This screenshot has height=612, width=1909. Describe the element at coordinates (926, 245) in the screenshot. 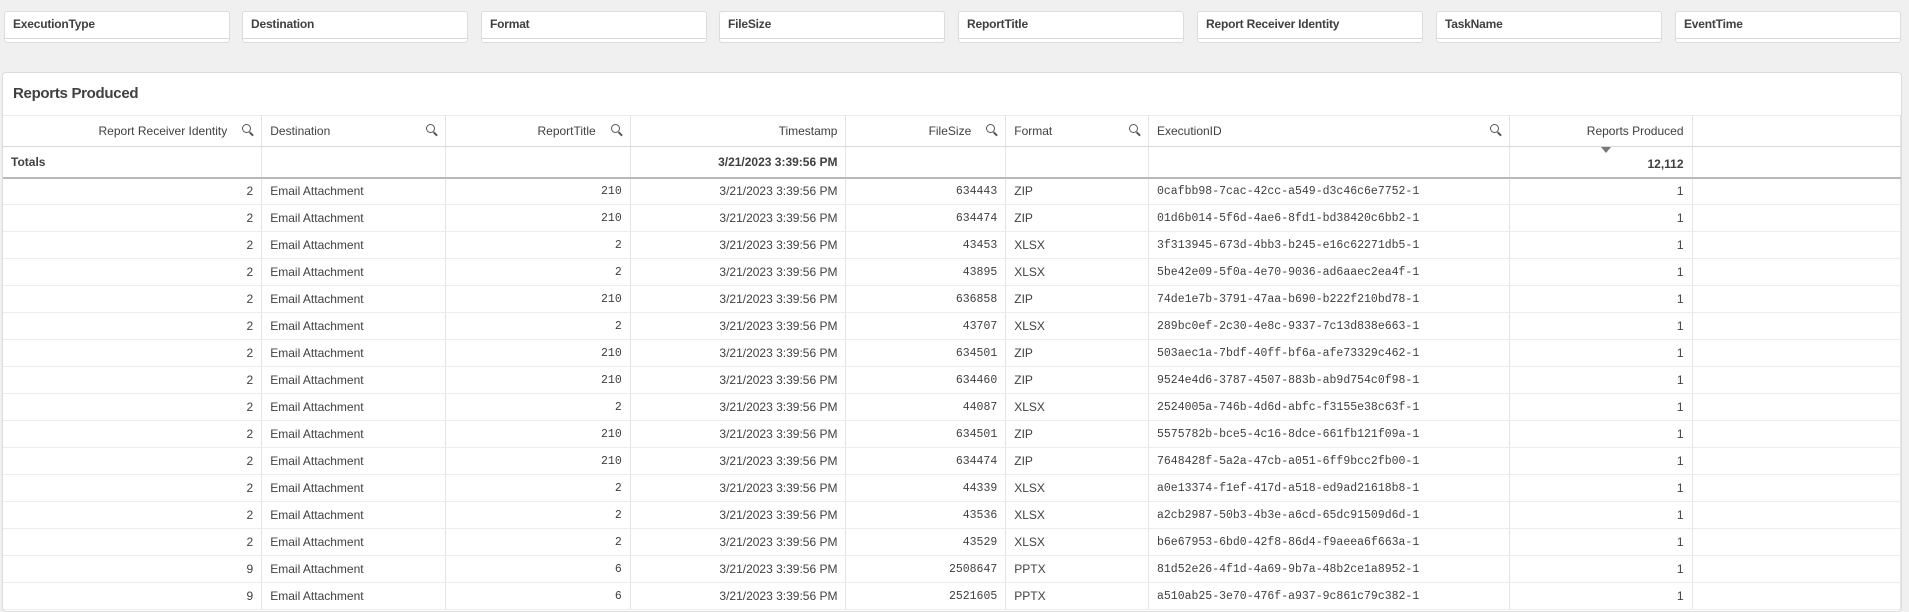

I see `filesize-cell: 43453` at that location.